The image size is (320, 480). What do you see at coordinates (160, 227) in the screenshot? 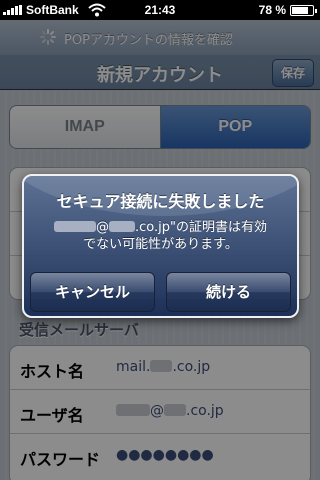
I see `alert-message-line-1: @ .co.jp"の証明書は有効` at bounding box center [160, 227].